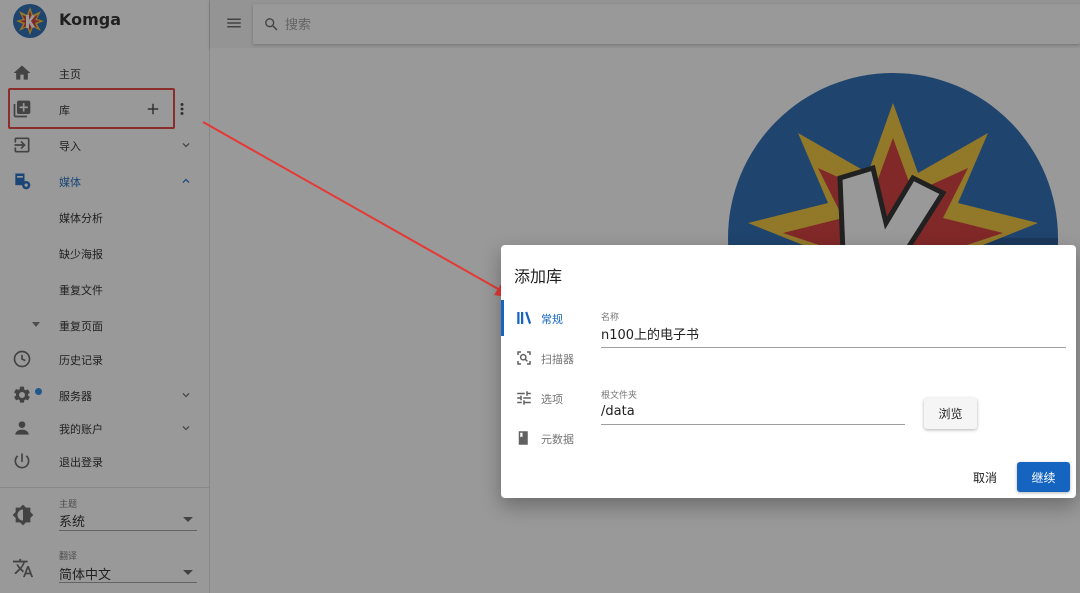 This screenshot has height=593, width=1080. Describe the element at coordinates (538, 276) in the screenshot. I see `dialog-title: 添加库` at that location.